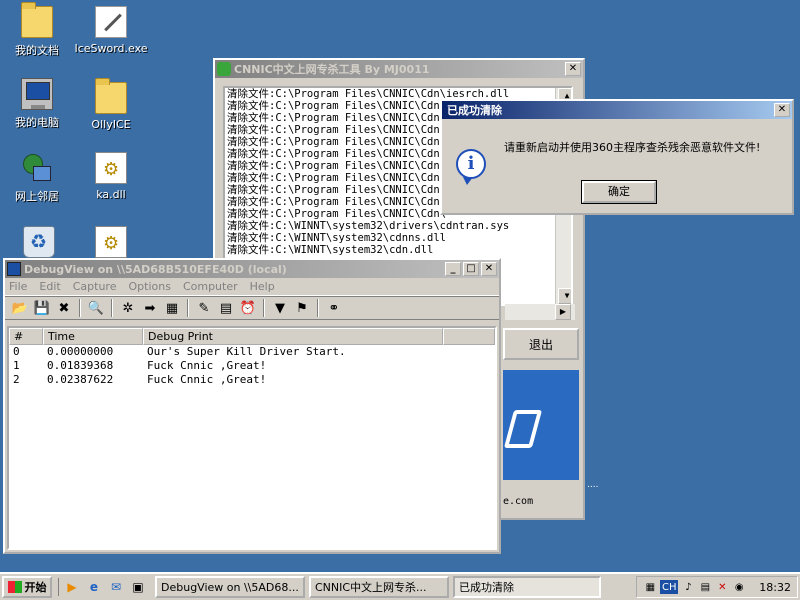  I want to click on taskbar-item-label: 已成功清除, so click(486, 587).